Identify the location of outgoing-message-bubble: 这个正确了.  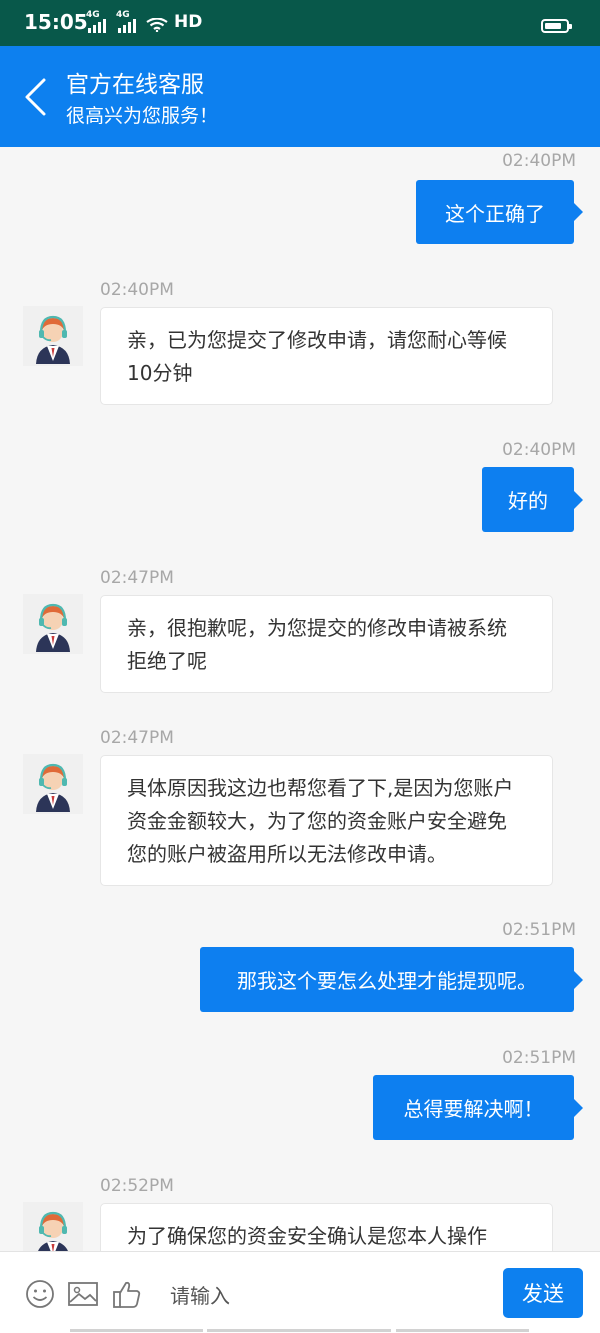
(499, 212).